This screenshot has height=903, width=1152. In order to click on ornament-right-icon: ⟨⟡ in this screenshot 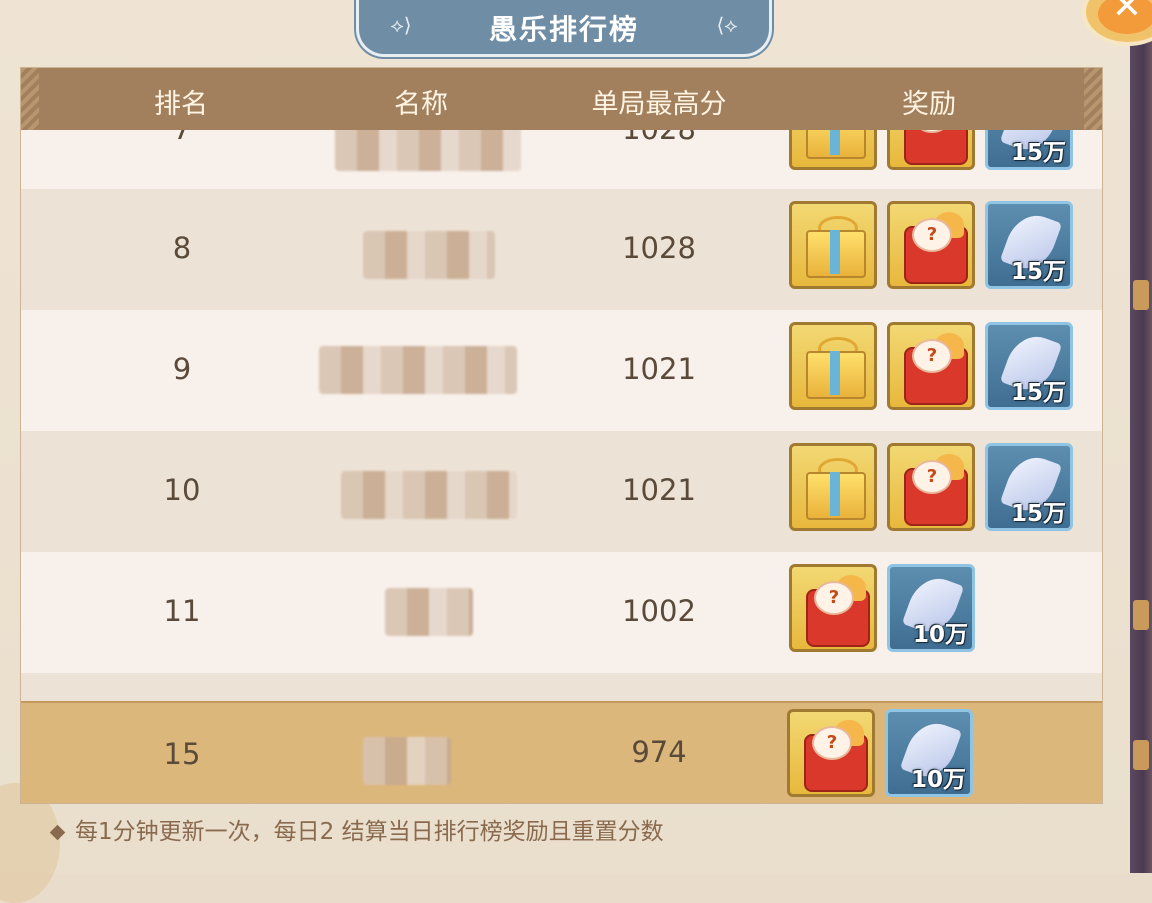, I will do `click(727, 25)`.